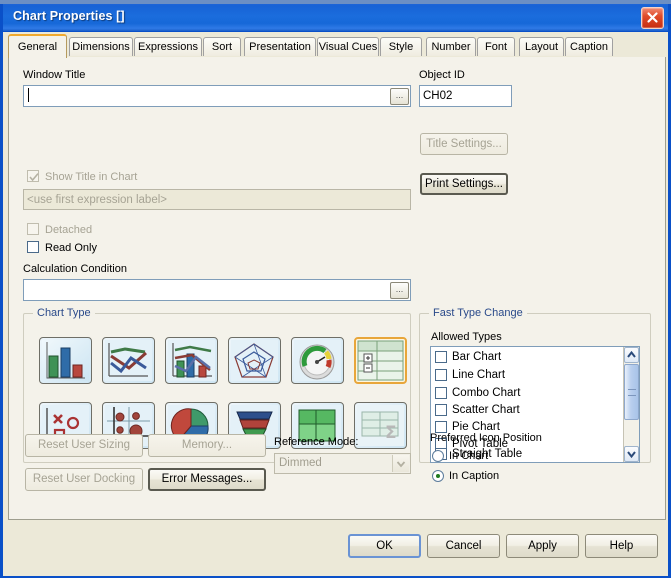 Image resolution: width=671 pixels, height=578 pixels. I want to click on calculation-condition-input, so click(217, 290).